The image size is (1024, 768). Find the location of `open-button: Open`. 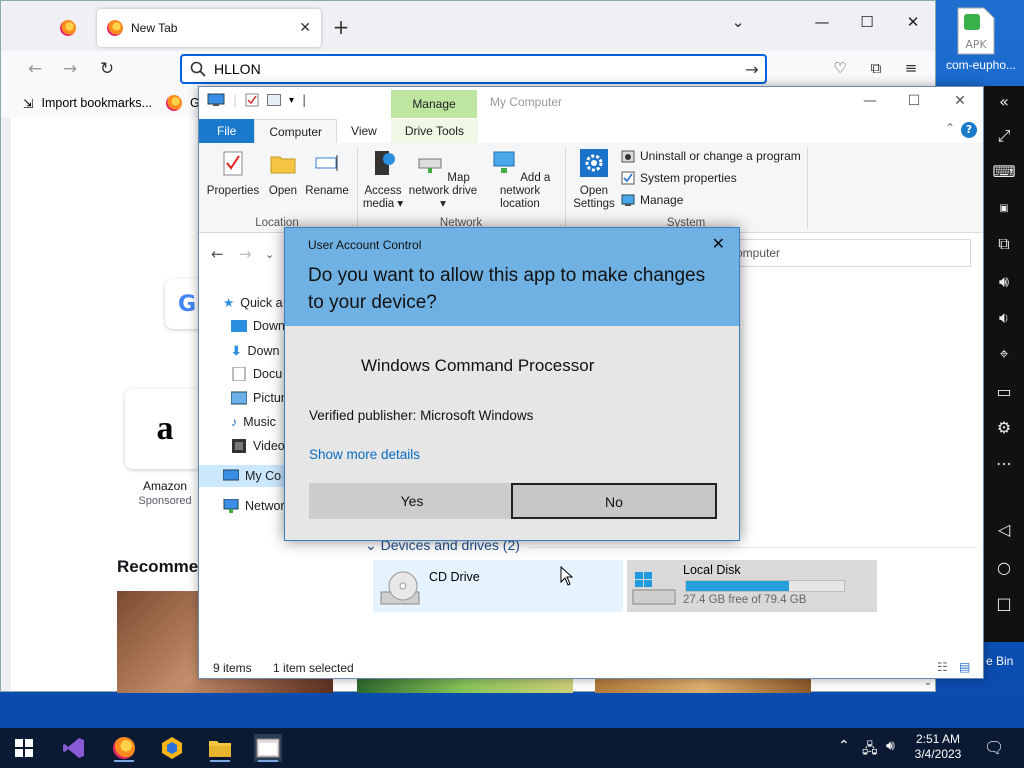

open-button: Open is located at coordinates (283, 173).